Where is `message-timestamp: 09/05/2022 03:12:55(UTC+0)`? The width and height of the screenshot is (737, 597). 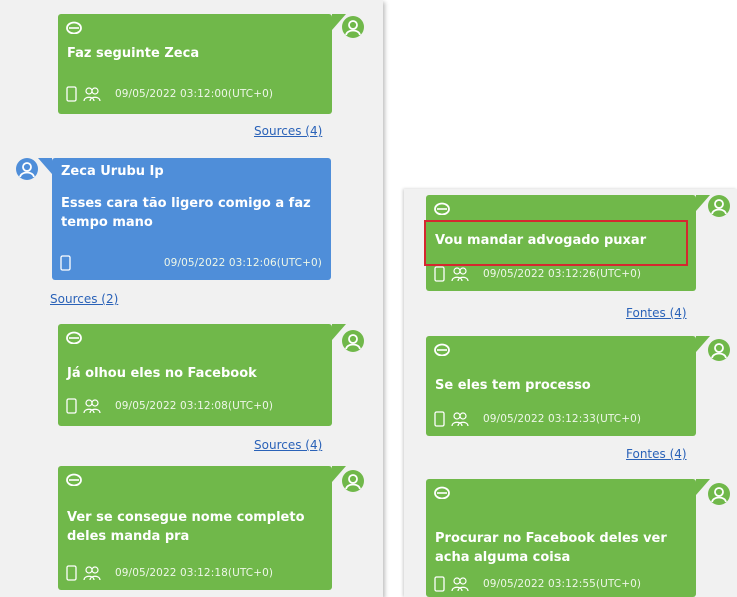
message-timestamp: 09/05/2022 03:12:55(UTC+0) is located at coordinates (562, 584).